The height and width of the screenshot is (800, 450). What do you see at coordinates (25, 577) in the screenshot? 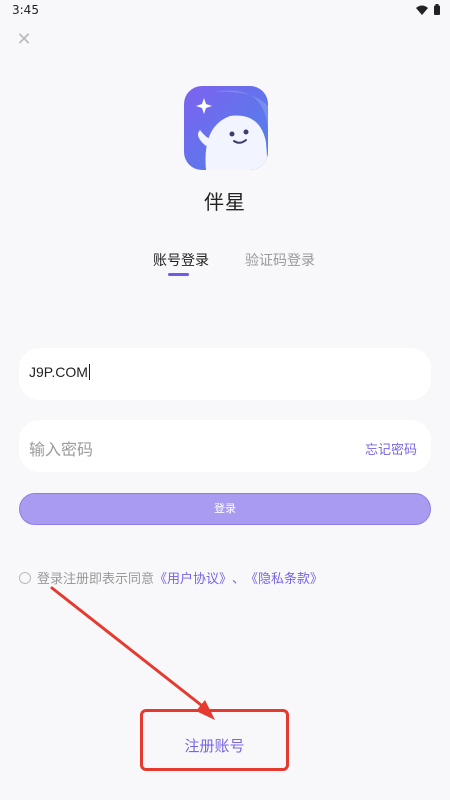
I see `agreement-checkbox` at bounding box center [25, 577].